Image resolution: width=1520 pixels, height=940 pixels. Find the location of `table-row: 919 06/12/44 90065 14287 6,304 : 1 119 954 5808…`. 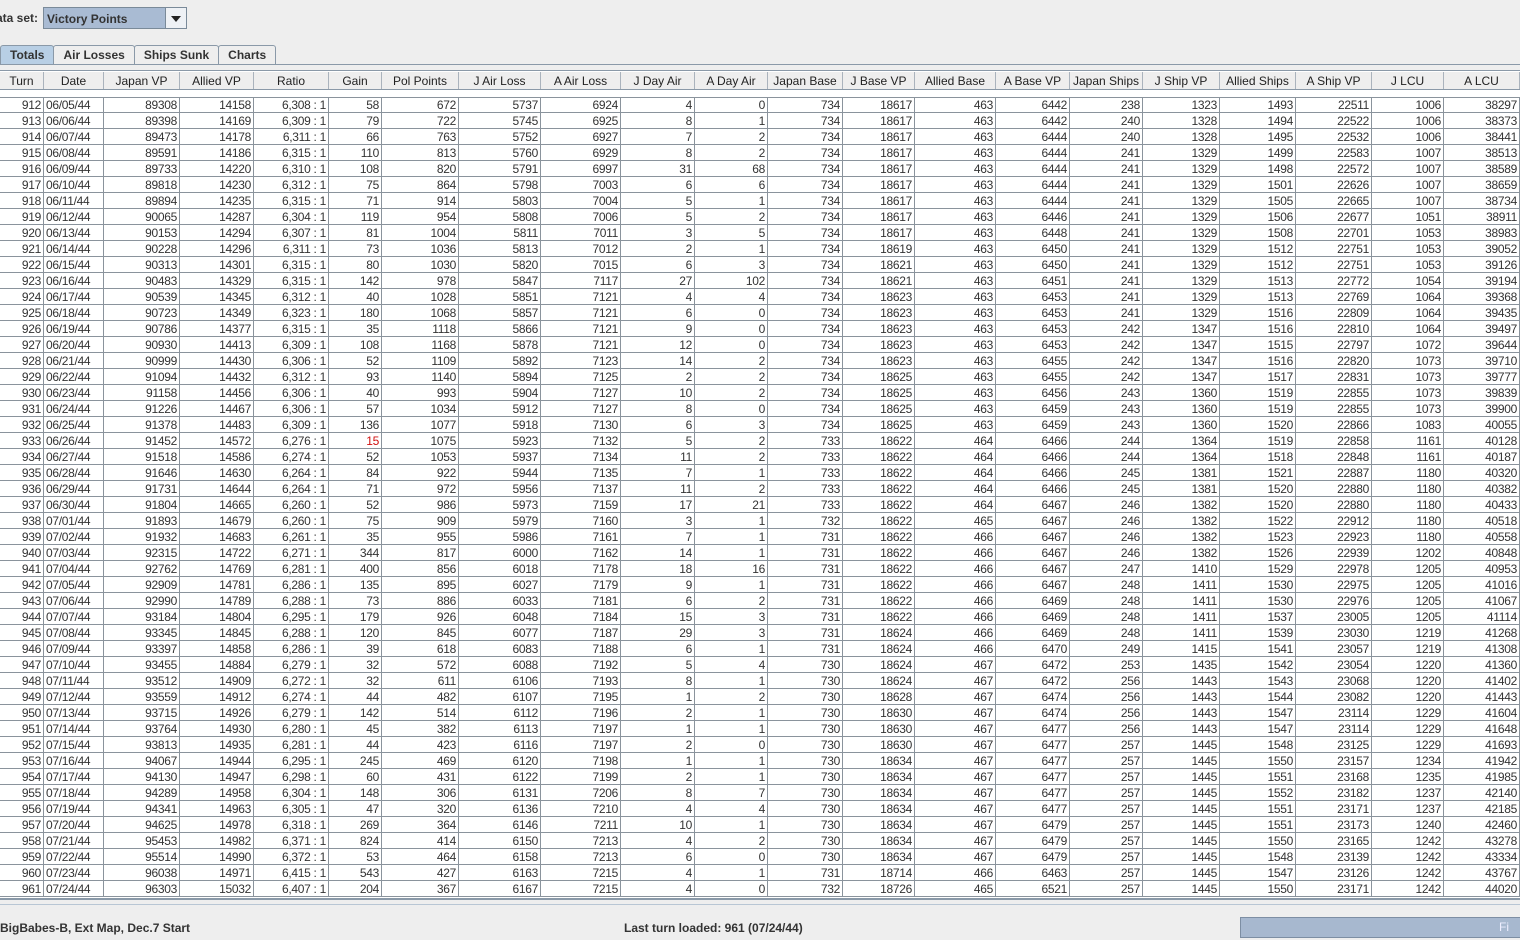

table-row: 919 06/12/44 90065 14287 6,304 : 1 119 954 5808… is located at coordinates (760, 217).